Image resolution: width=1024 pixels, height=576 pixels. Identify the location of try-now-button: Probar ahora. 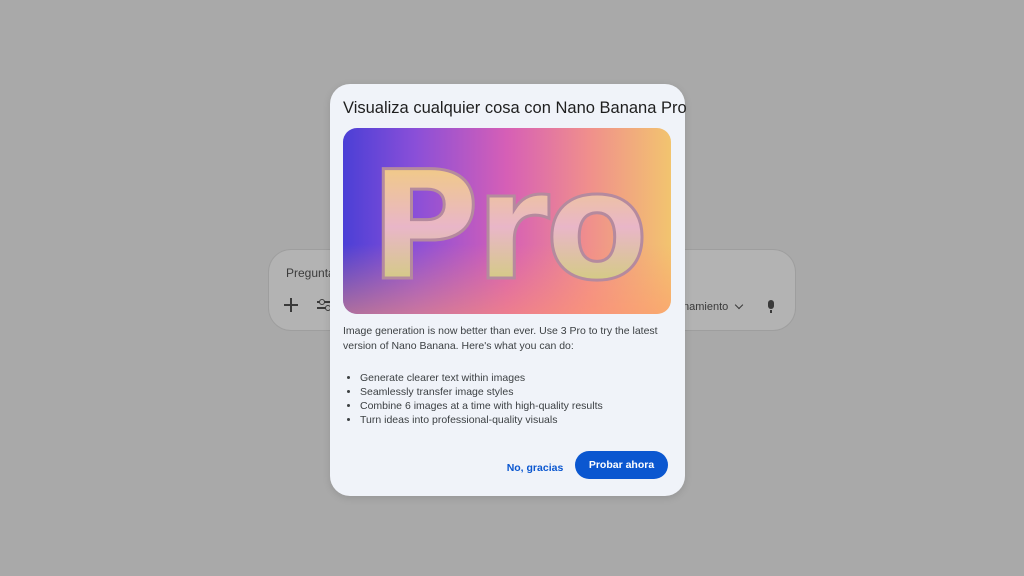
(621, 465).